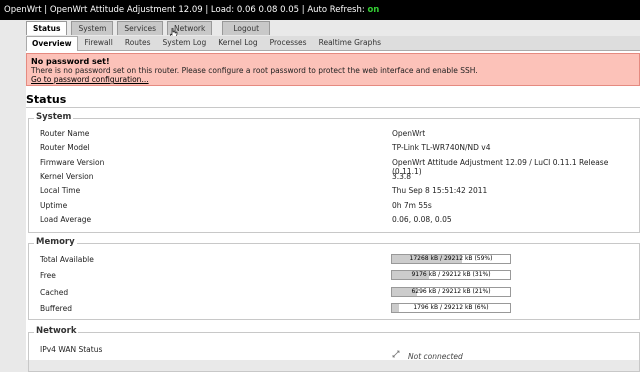  I want to click on free-bar: 9176 kB / 29212 kB (31%), so click(451, 275).